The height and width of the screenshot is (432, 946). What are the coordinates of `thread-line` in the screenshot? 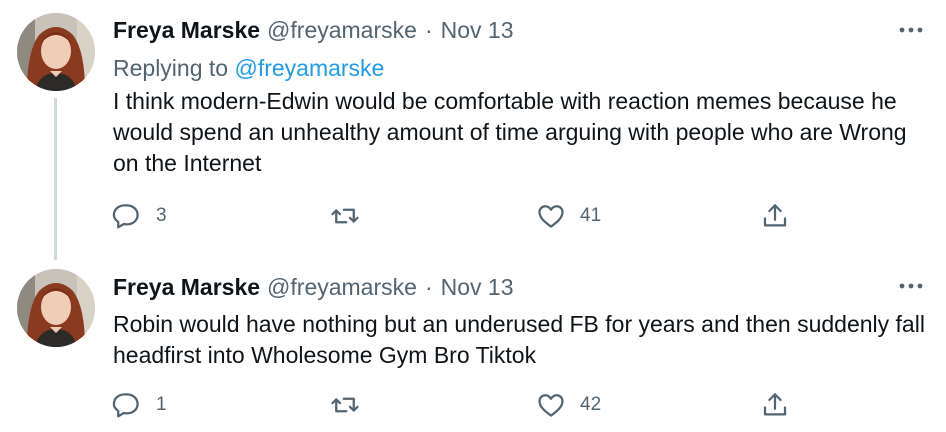 It's located at (55, 179).